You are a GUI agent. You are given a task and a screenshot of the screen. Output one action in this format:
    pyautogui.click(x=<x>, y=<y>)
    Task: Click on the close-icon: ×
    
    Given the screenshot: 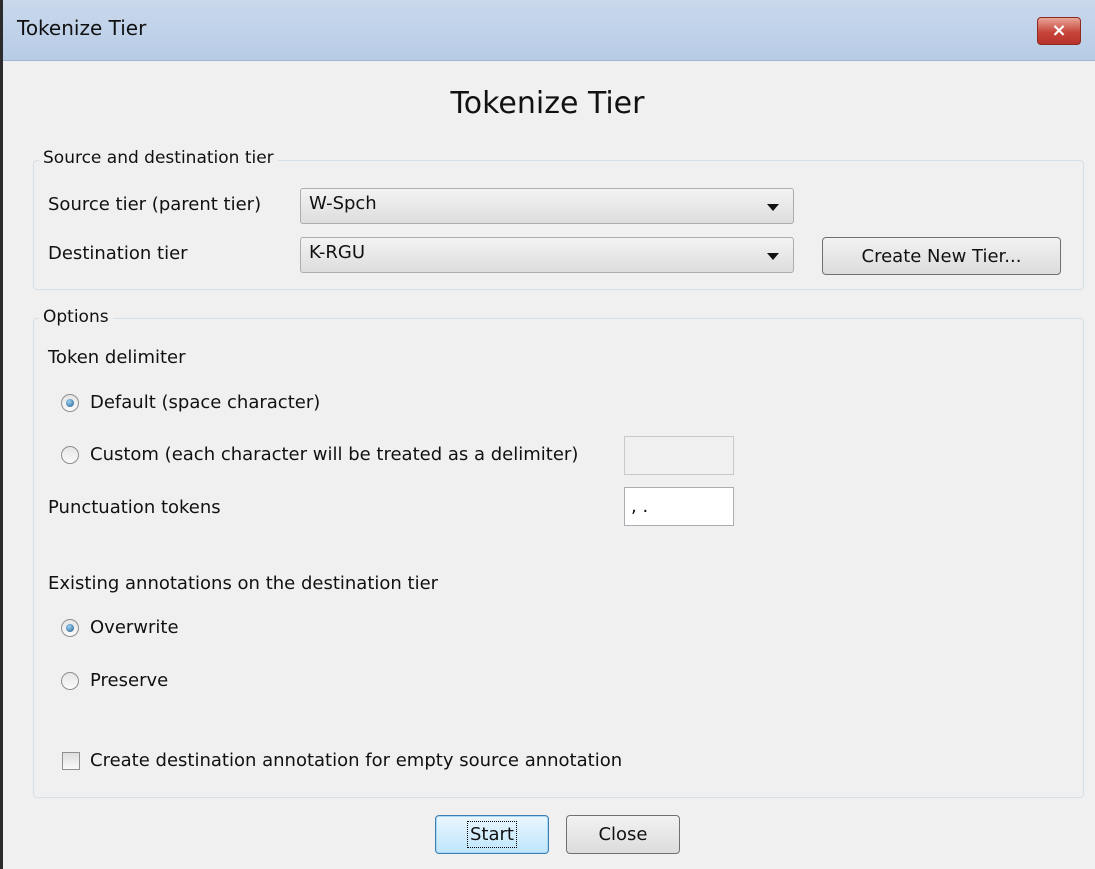 What is the action you would take?
    pyautogui.click(x=1059, y=30)
    